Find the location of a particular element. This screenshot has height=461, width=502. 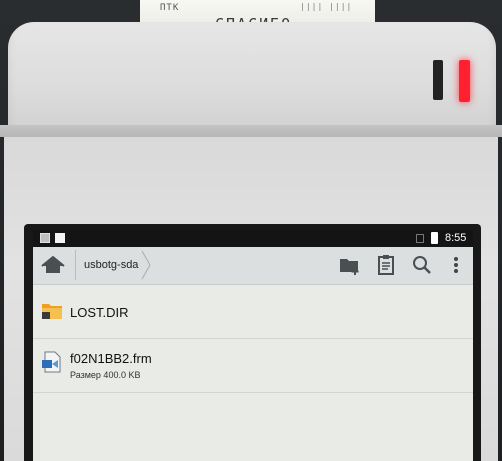

home-icon is located at coordinates (53, 264).